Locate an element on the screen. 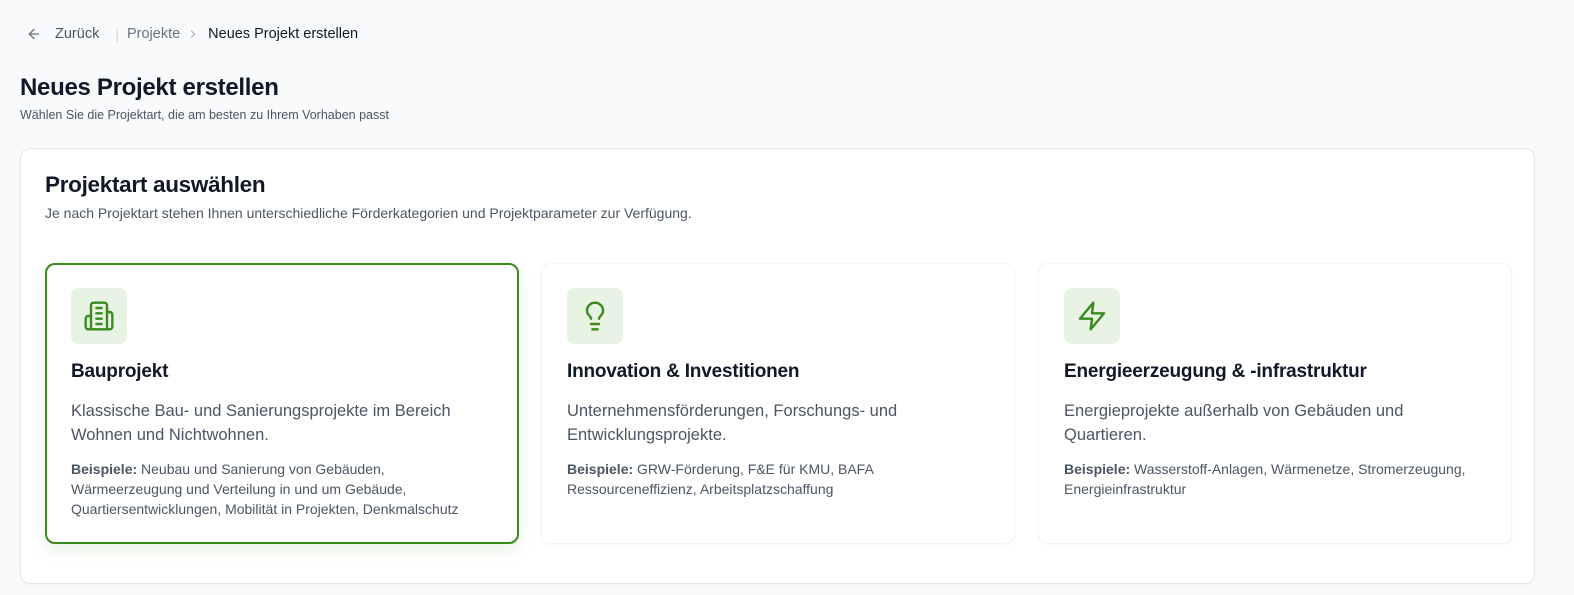 The image size is (1574, 595). page-title: Neues Projekt erstellen is located at coordinates (149, 87).